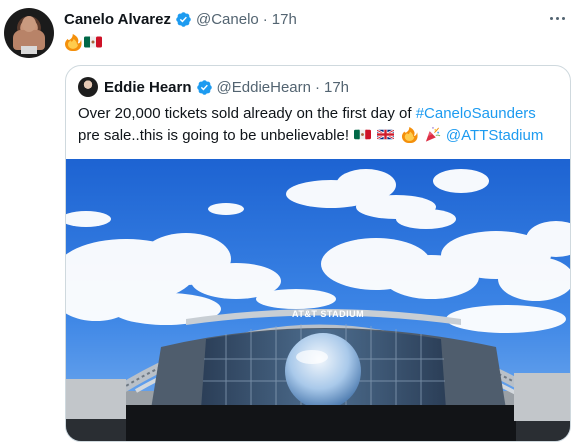 Image resolution: width=582 pixels, height=444 pixels. Describe the element at coordinates (148, 87) in the screenshot. I see `quoted-author-name: Eddie Hearn` at that location.